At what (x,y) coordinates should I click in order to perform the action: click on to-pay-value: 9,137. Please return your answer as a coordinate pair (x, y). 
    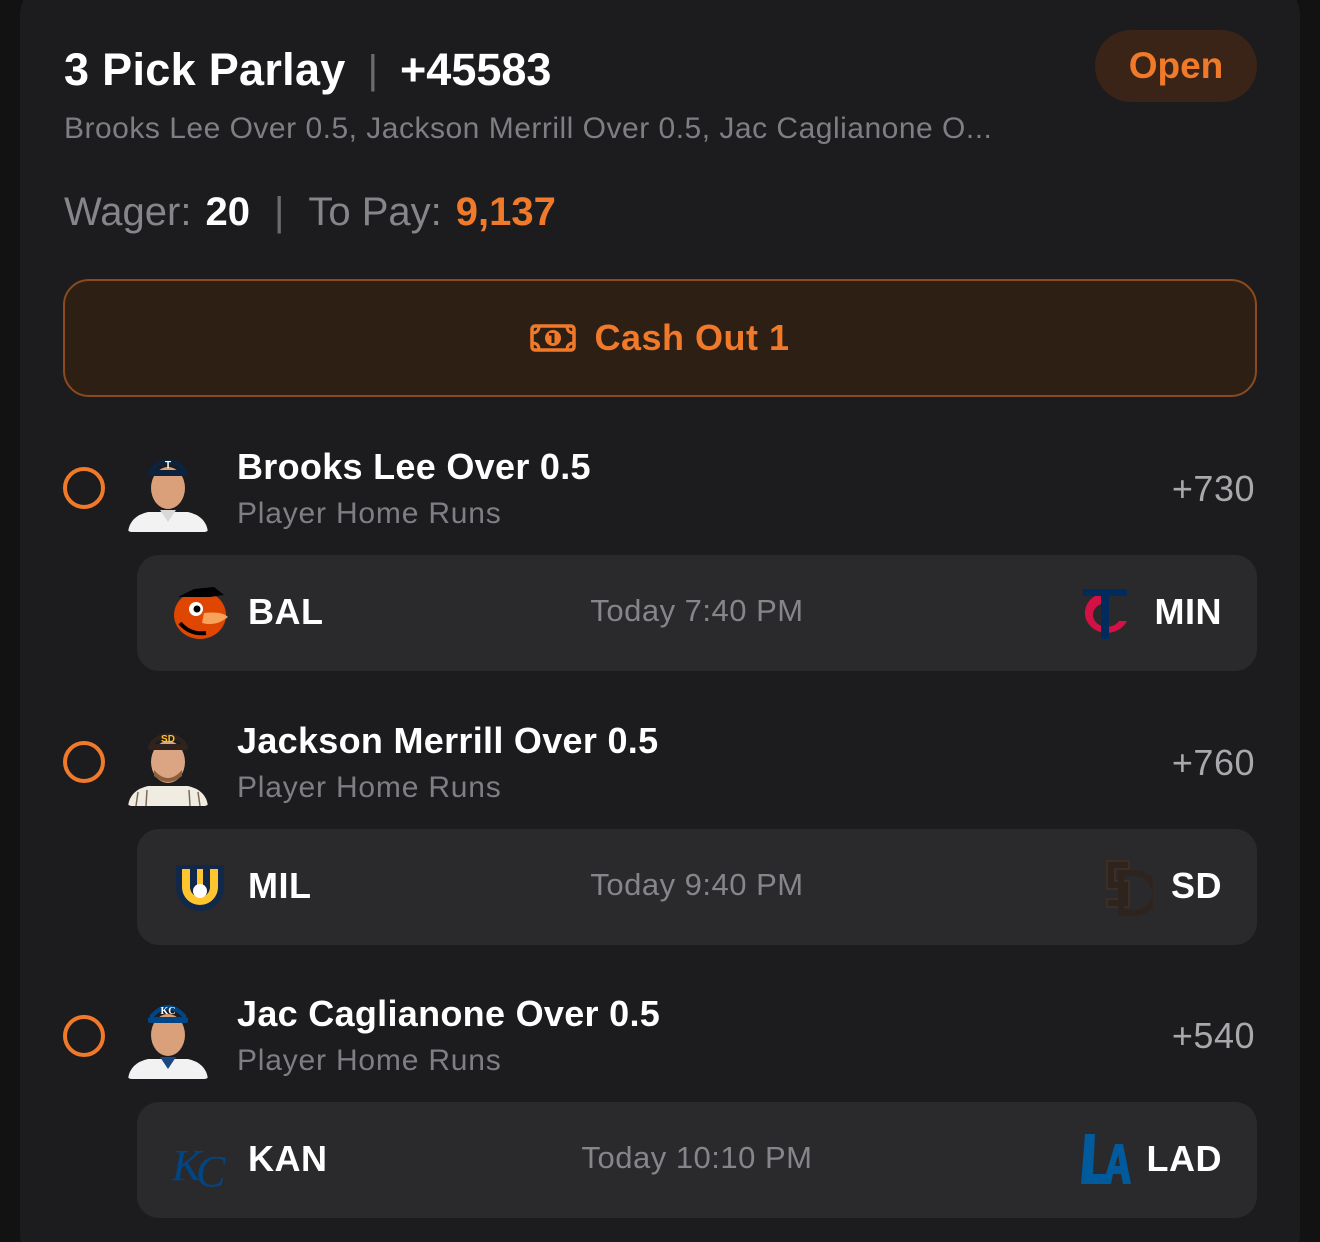
    Looking at the image, I should click on (505, 212).